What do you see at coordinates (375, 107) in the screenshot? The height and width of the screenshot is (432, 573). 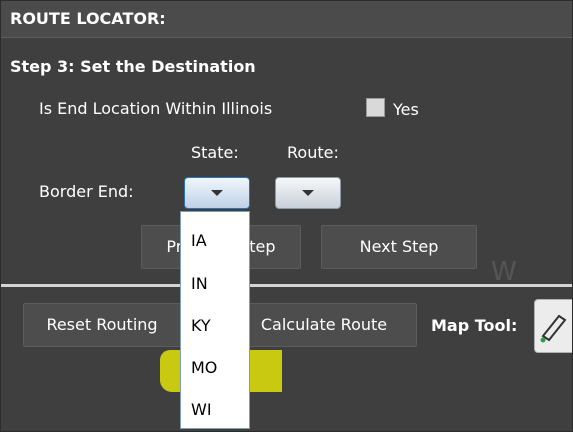 I see `illinois-checkbox` at bounding box center [375, 107].